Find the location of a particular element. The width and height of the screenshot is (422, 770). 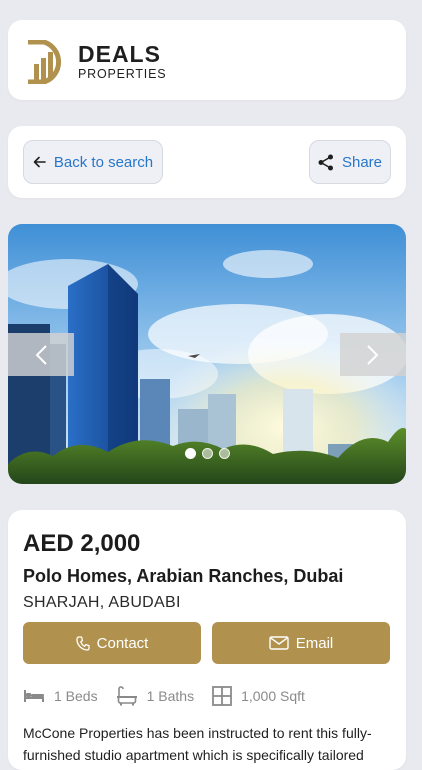

brand-name: DEALS is located at coordinates (119, 54).